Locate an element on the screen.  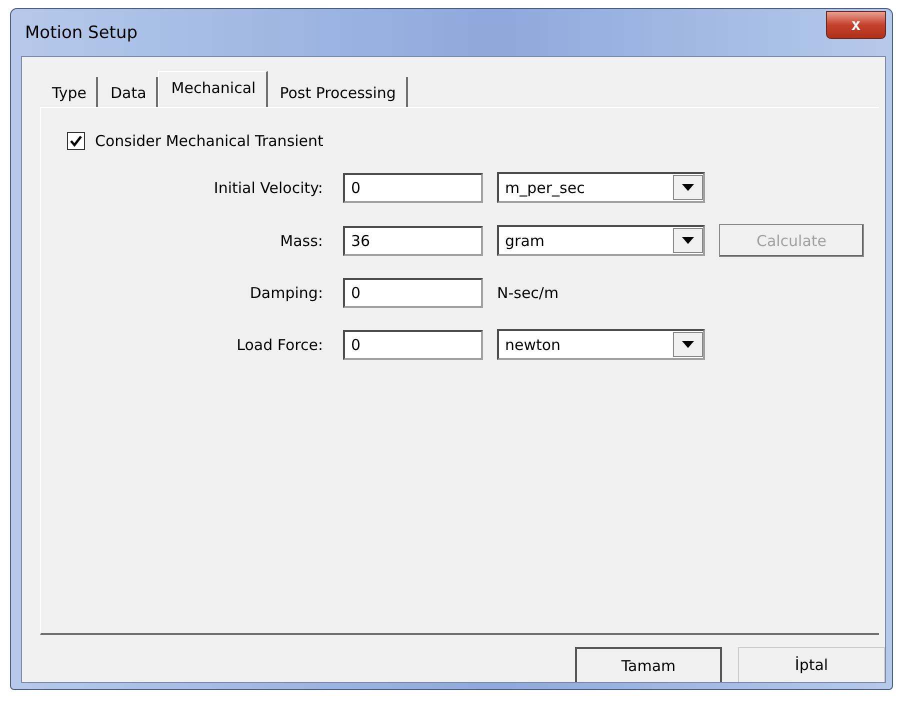
dialog-button: Tamam is located at coordinates (648, 664).